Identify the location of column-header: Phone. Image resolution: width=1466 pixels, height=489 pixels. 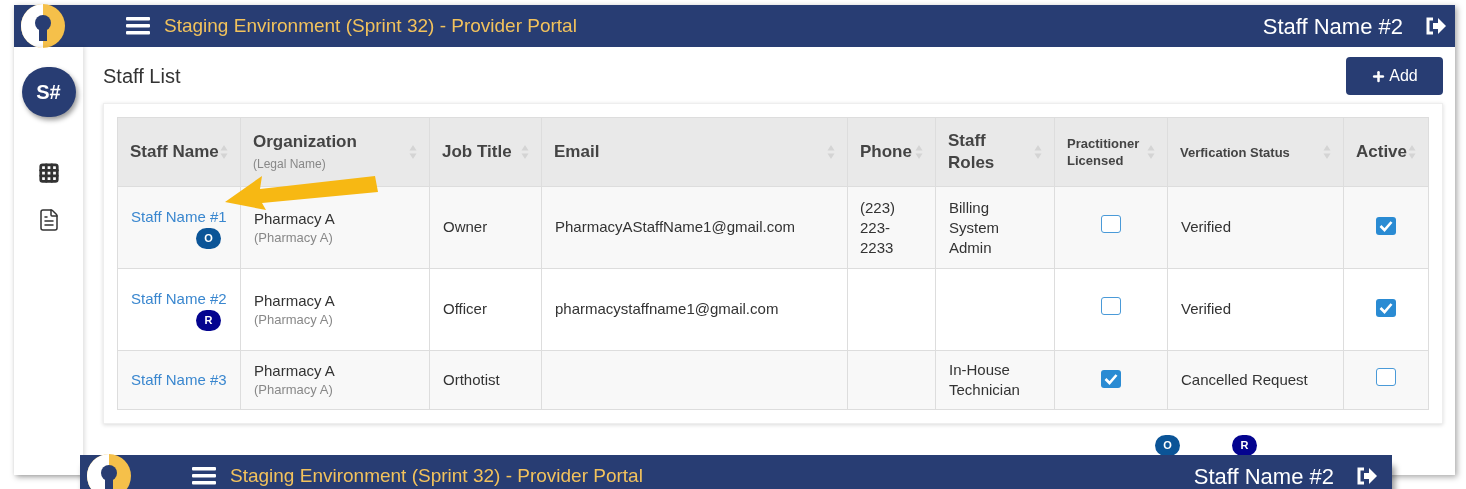
(891, 152).